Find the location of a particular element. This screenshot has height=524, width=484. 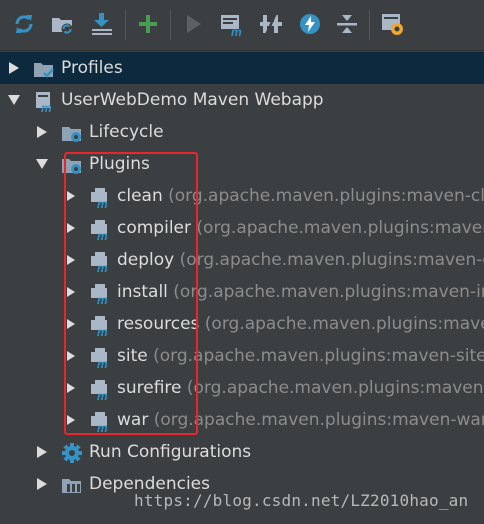

plugin-name: compiler is located at coordinates (154, 228).